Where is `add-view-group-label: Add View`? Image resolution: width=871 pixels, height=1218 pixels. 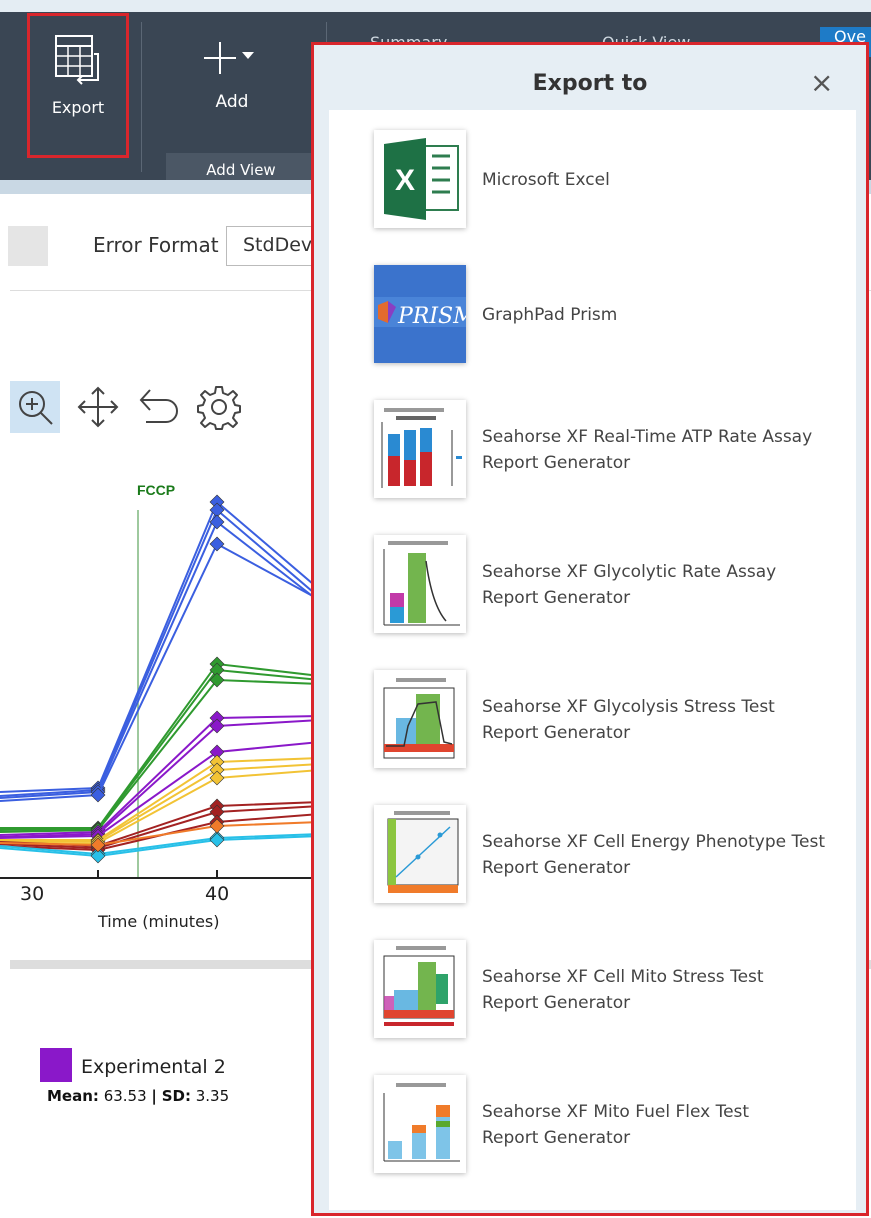 add-view-group-label: Add View is located at coordinates (241, 166).